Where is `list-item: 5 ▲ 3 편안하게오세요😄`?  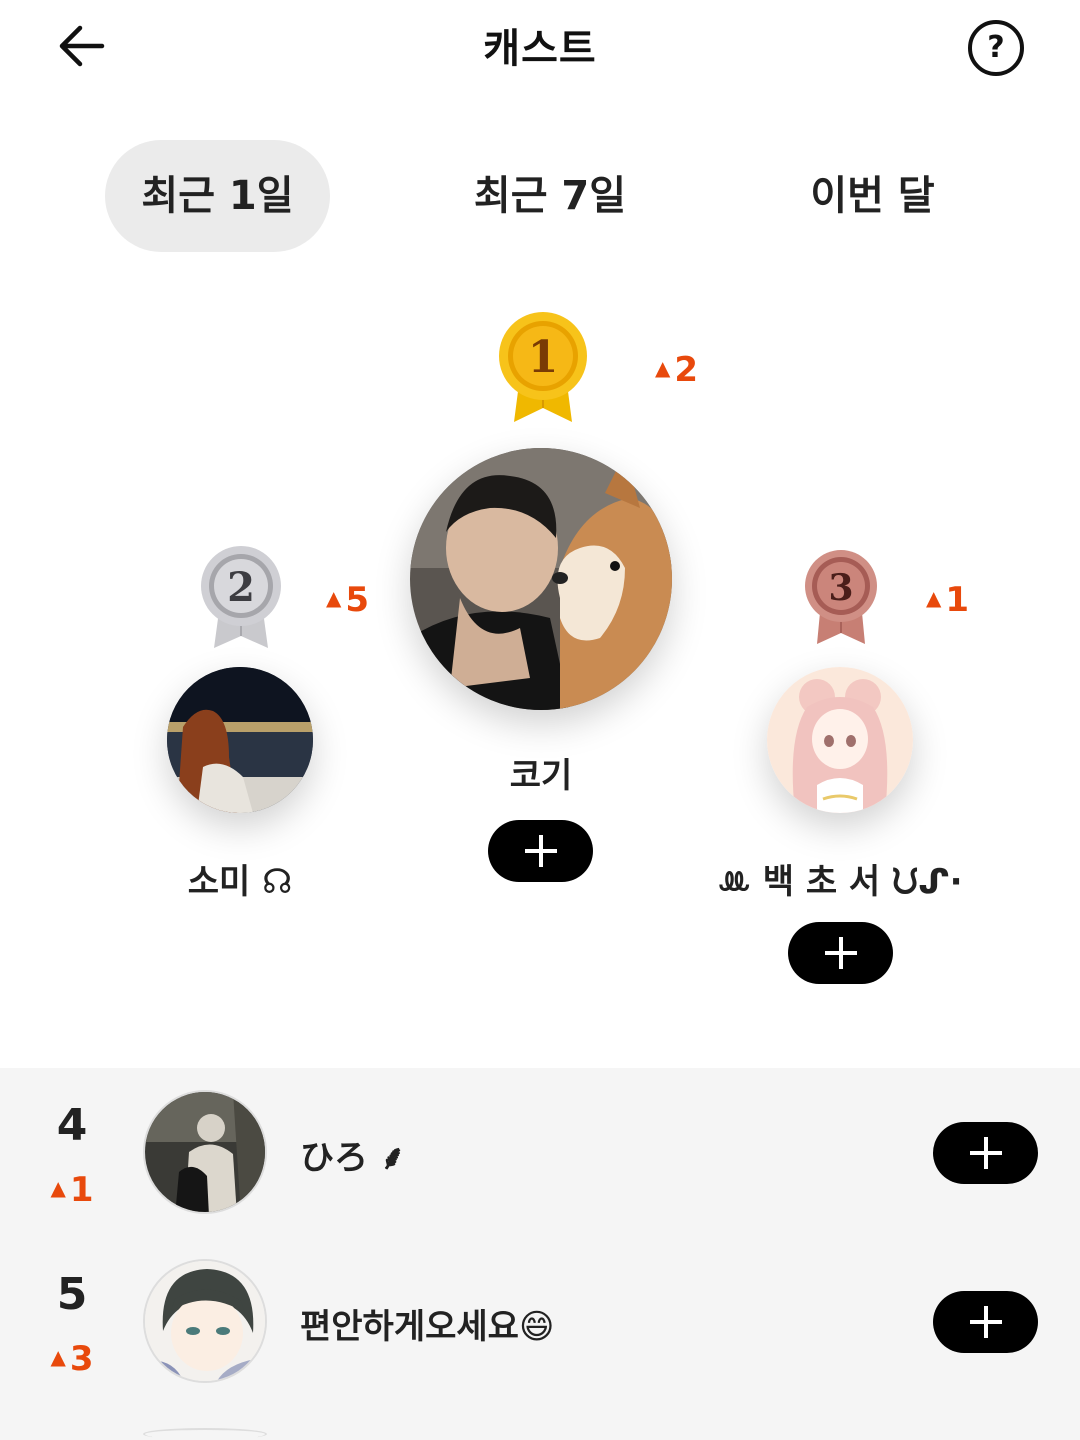
list-item: 5 ▲ 3 편안하게오세요😄 is located at coordinates (540, 1344).